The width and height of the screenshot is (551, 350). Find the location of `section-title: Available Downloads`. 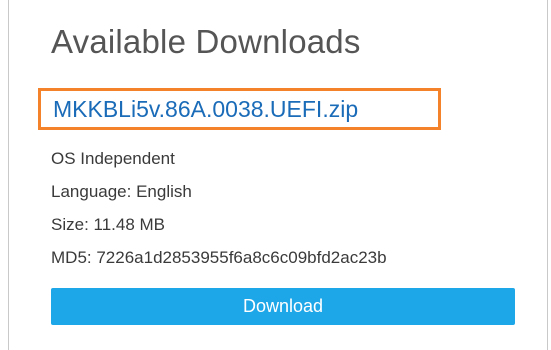

section-title: Available Downloads is located at coordinates (206, 41).